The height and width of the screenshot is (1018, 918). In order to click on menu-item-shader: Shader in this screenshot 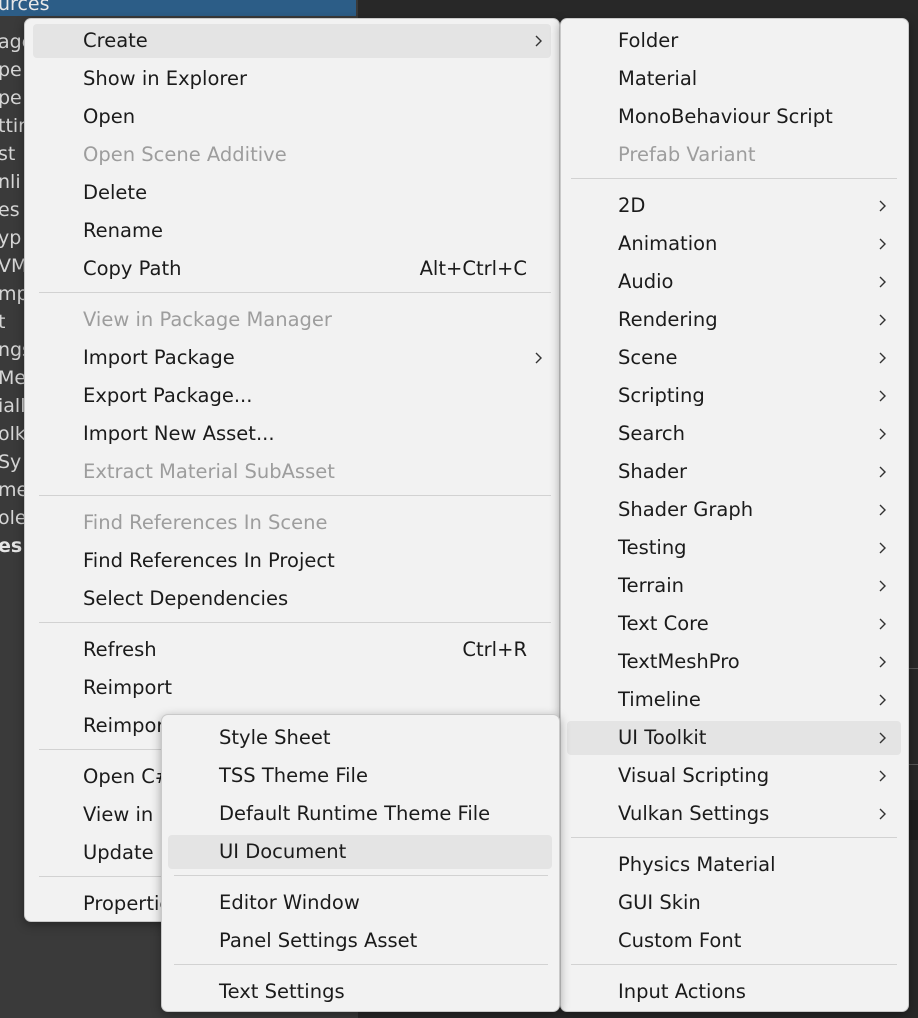, I will do `click(734, 472)`.